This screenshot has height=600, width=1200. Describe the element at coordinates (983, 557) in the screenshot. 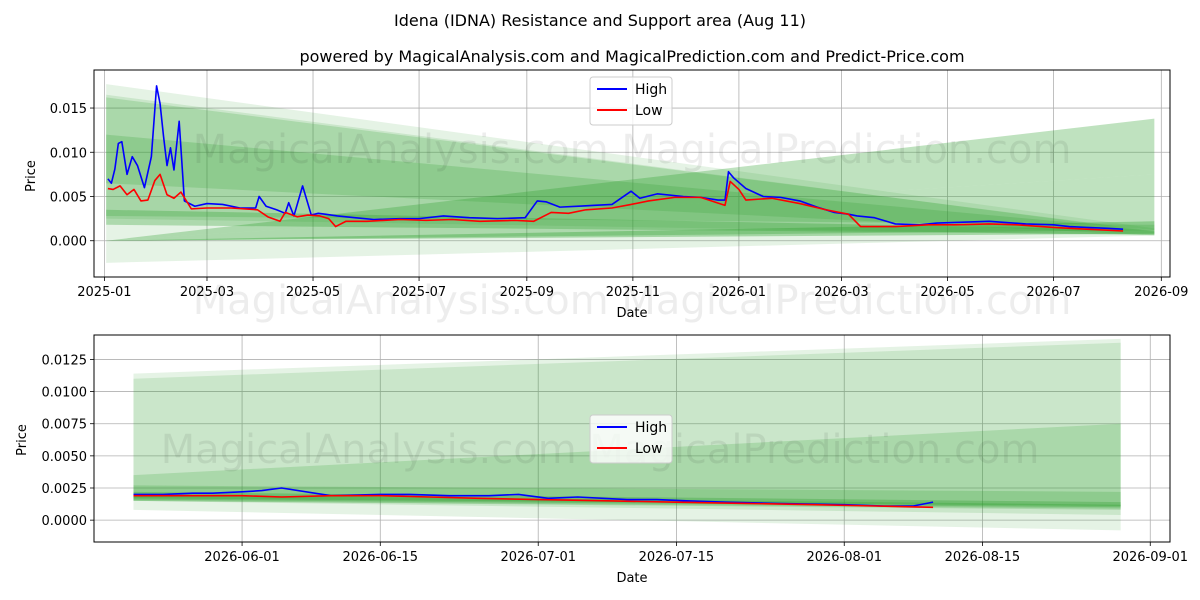

I see `lower-x-tick-label: 2026-08-15` at that location.